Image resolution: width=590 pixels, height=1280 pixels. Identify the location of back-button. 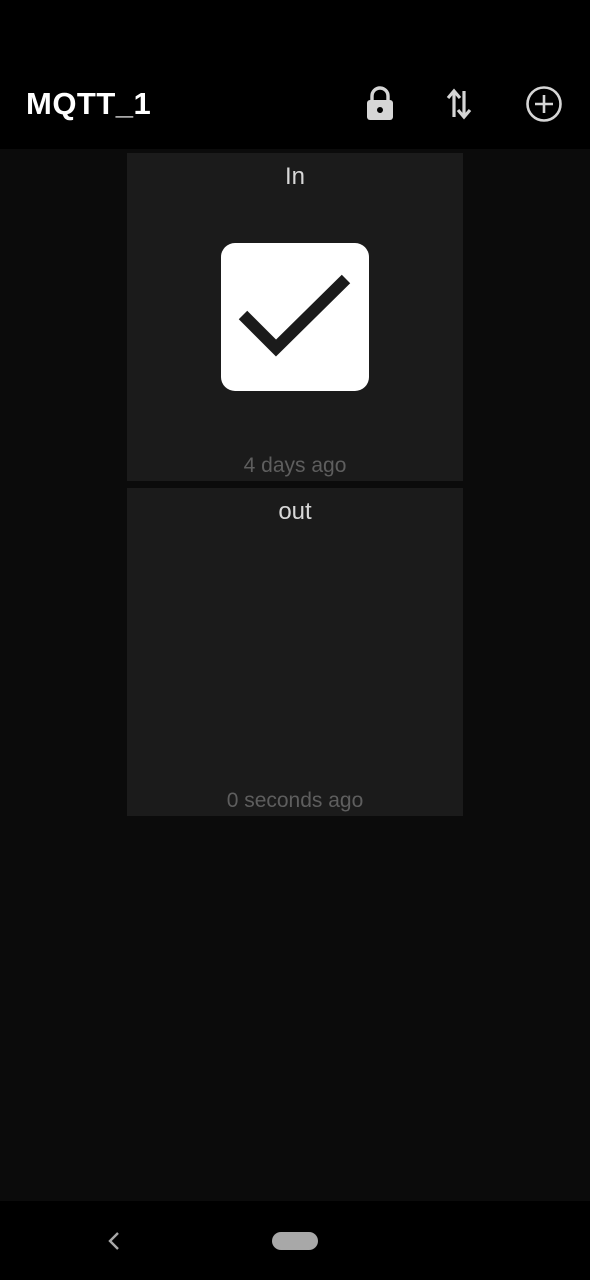
(114, 1241).